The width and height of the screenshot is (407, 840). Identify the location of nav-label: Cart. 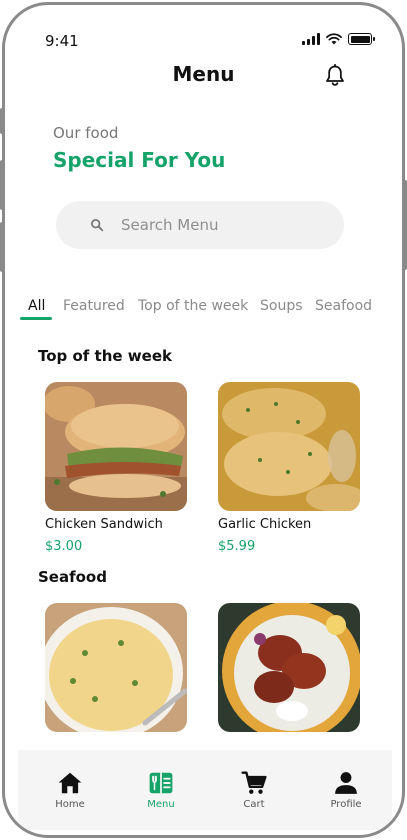
(254, 804).